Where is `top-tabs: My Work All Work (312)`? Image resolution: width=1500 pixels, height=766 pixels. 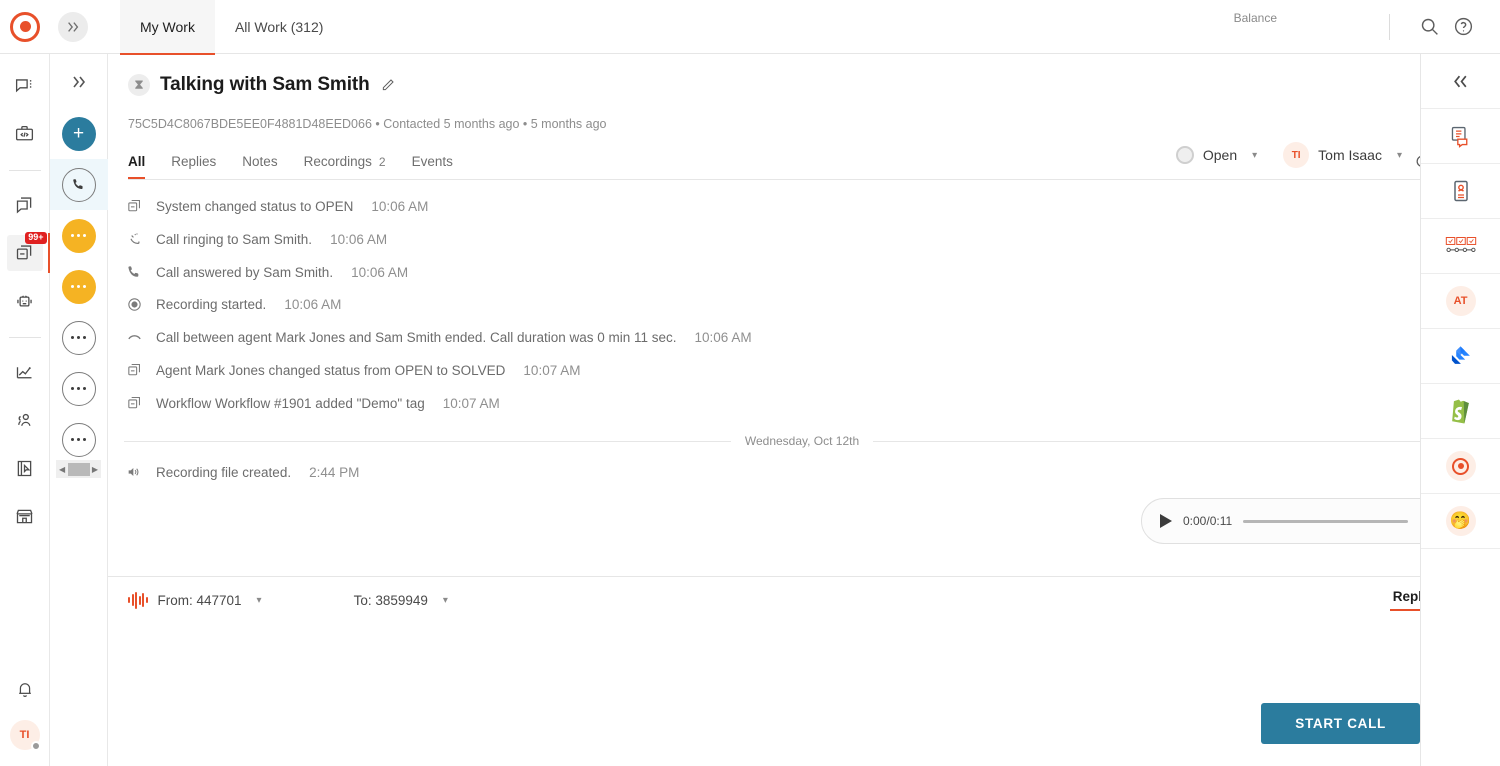 top-tabs: My Work All Work (312) is located at coordinates (231, 27).